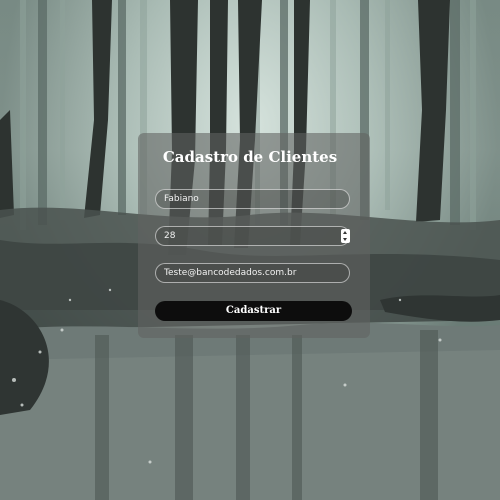  What do you see at coordinates (345, 236) in the screenshot?
I see `number-stepper-icon` at bounding box center [345, 236].